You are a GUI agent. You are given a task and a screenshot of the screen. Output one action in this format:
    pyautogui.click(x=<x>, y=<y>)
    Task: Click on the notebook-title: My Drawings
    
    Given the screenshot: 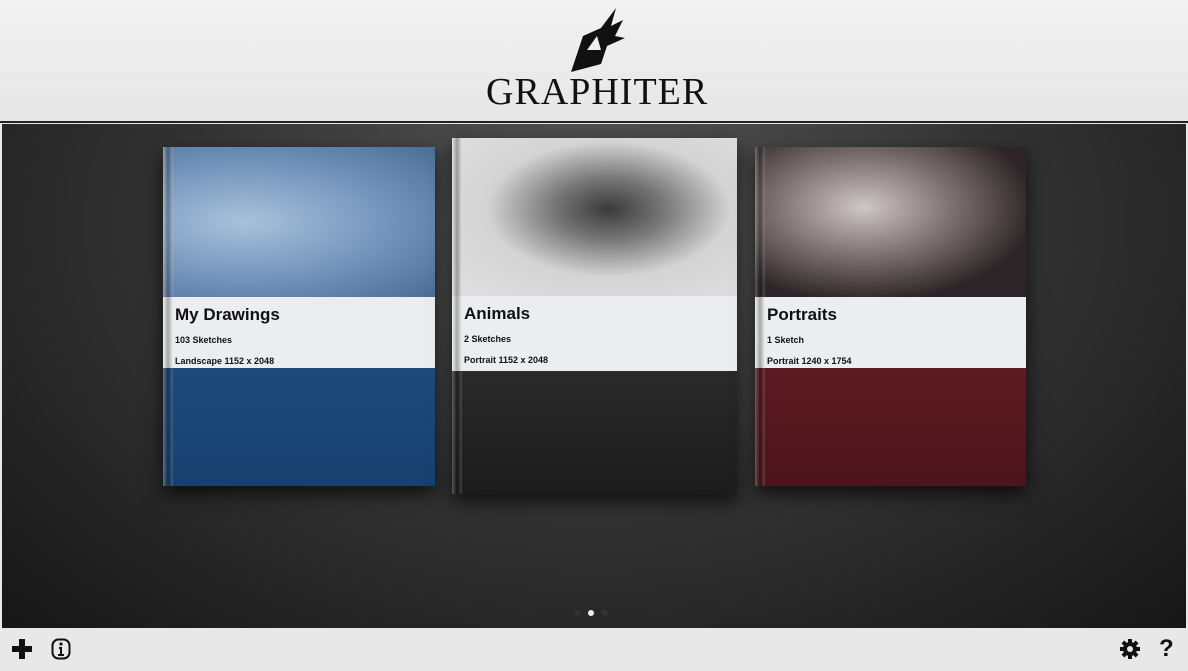 What is the action you would take?
    pyautogui.click(x=227, y=314)
    